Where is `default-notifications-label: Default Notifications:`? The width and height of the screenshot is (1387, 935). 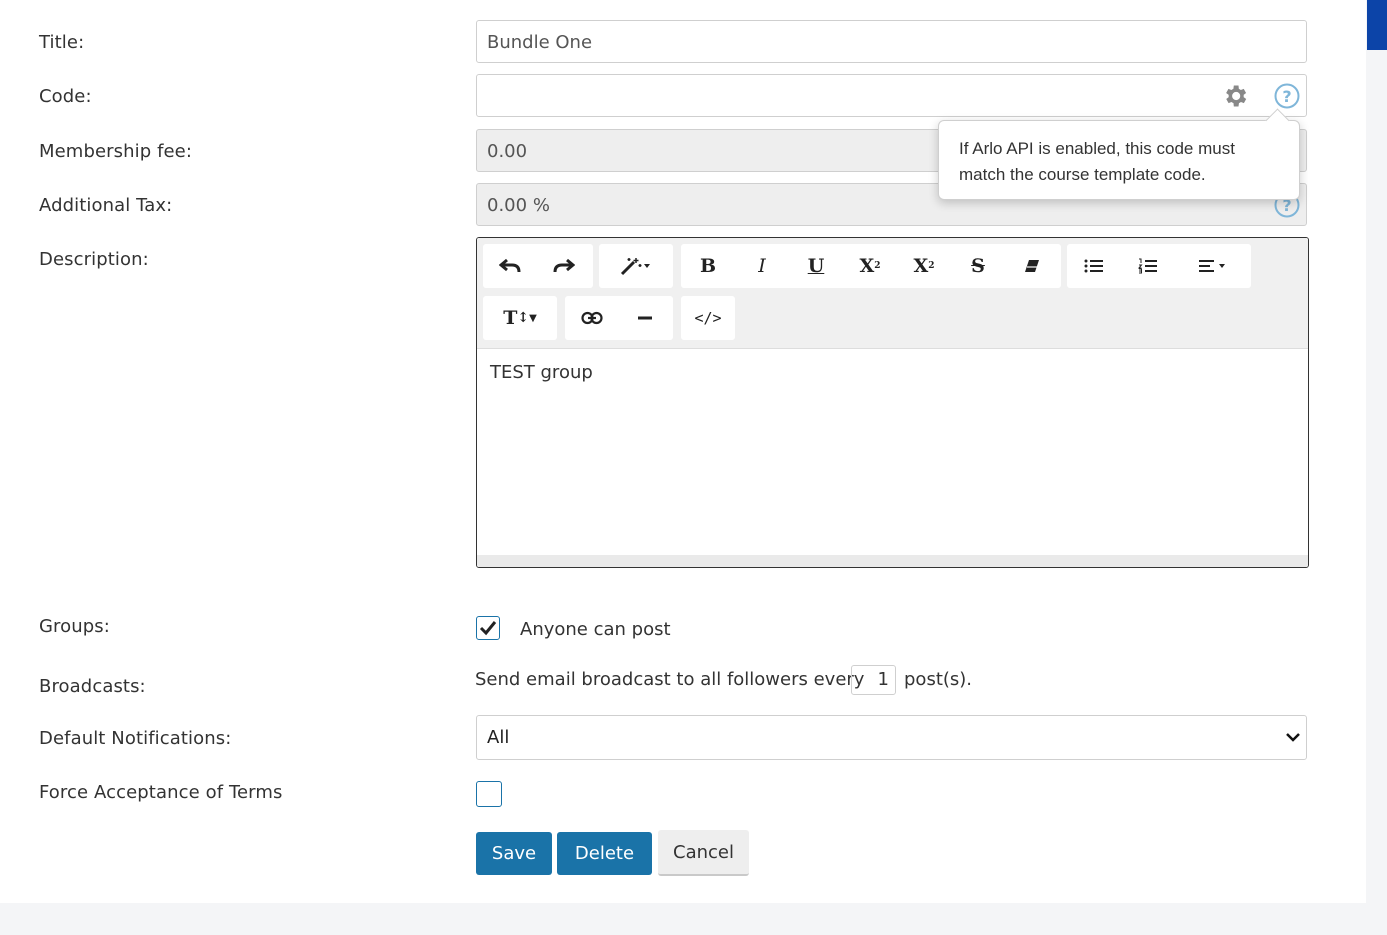 default-notifications-label: Default Notifications: is located at coordinates (135, 738).